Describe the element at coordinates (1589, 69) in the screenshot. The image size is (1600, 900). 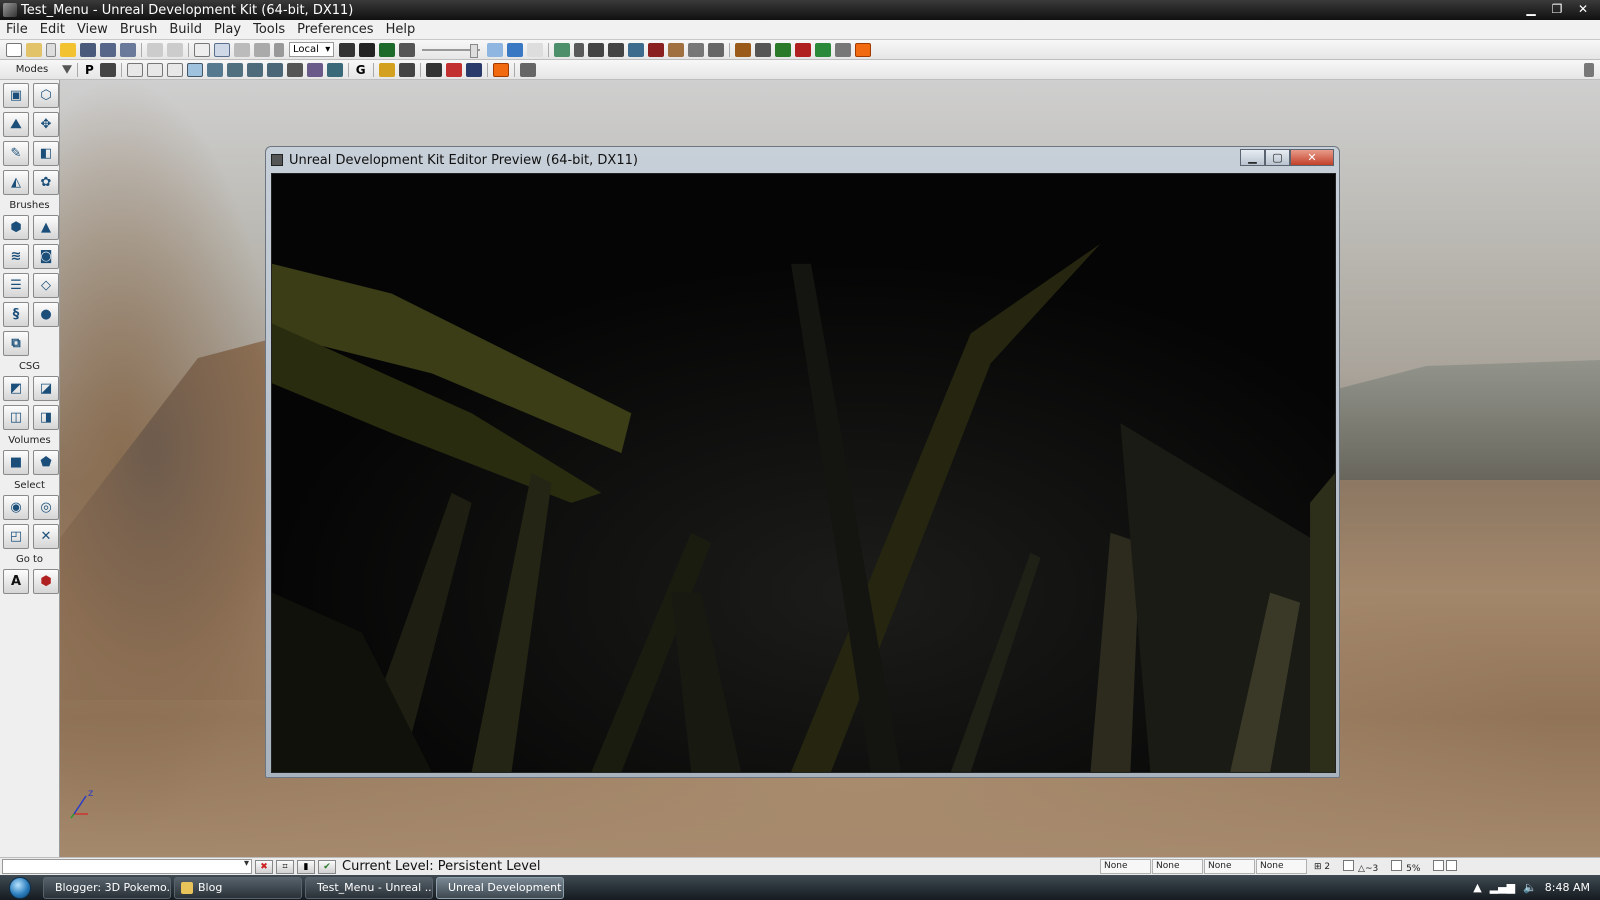
I see `maximize-viewport-icon` at that location.